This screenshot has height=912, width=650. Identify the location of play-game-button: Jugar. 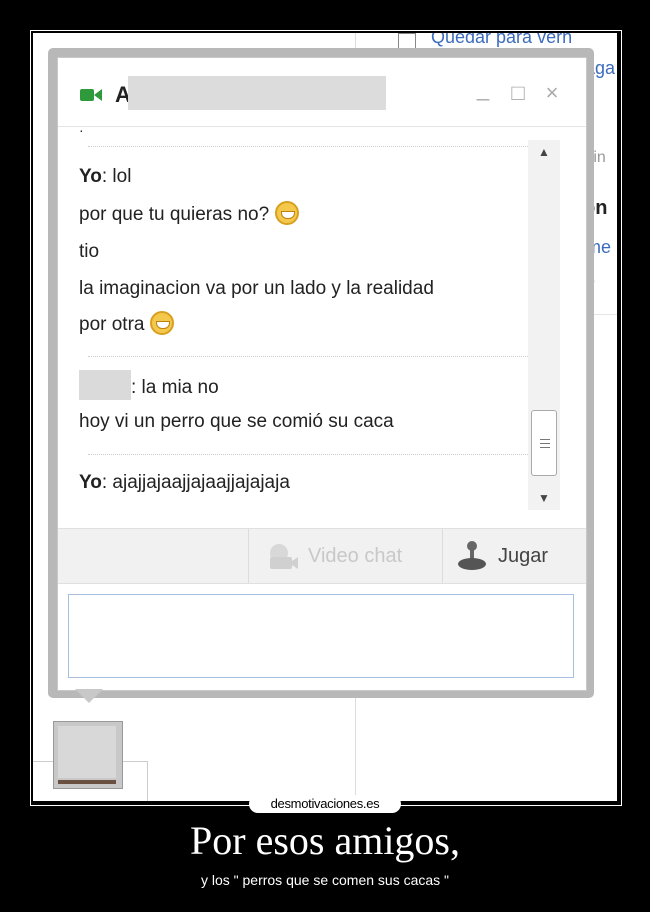
(502, 556).